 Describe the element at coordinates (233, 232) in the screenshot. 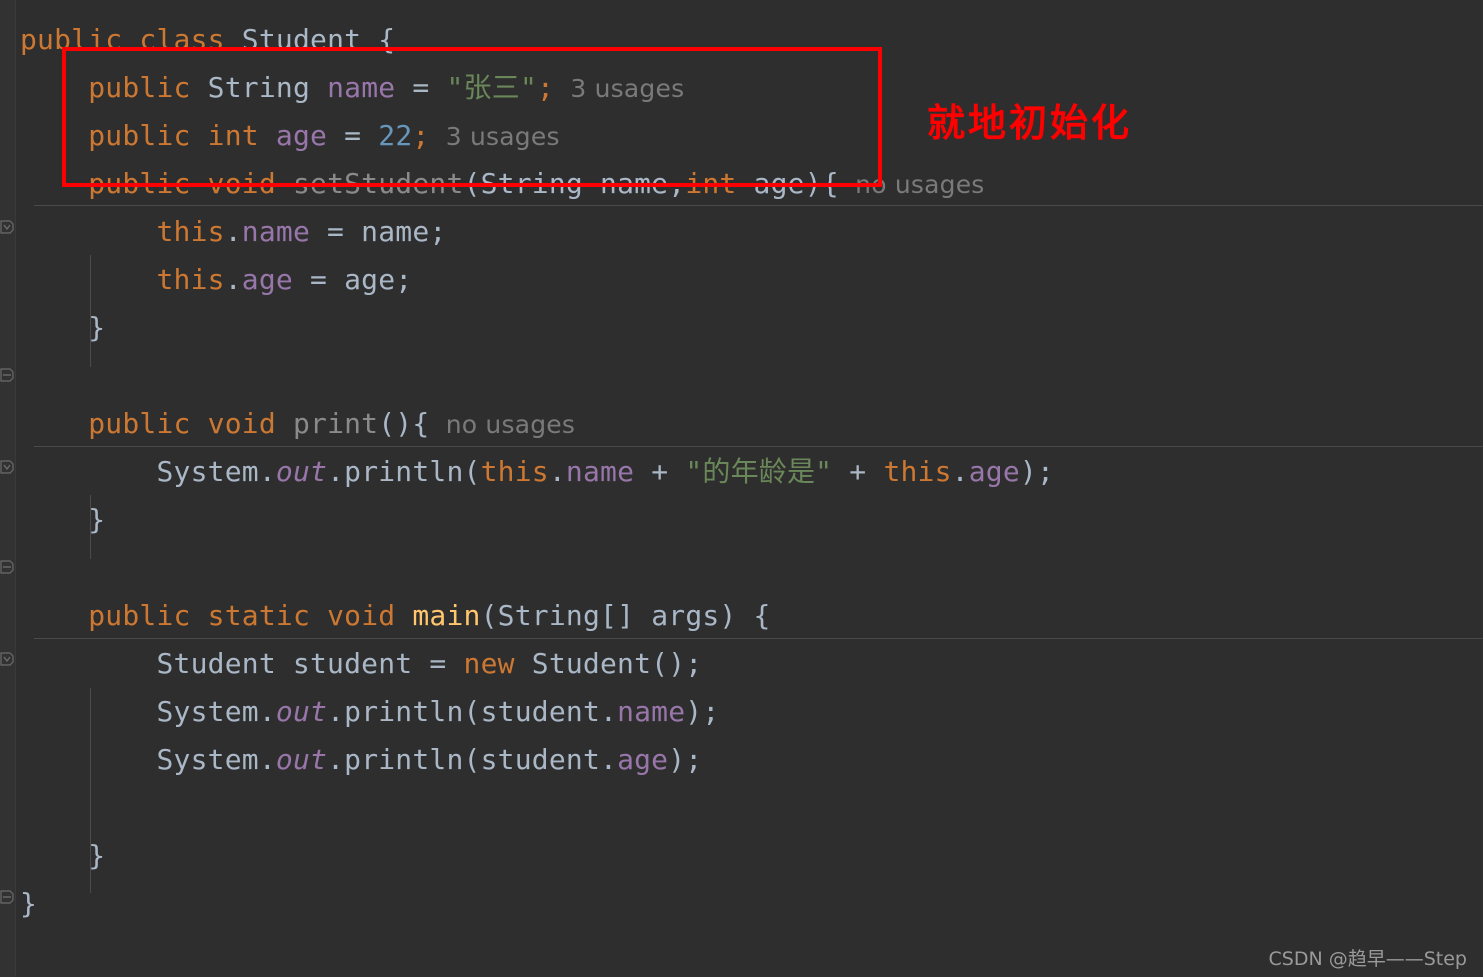

I see `code-line: this.name = name;` at that location.